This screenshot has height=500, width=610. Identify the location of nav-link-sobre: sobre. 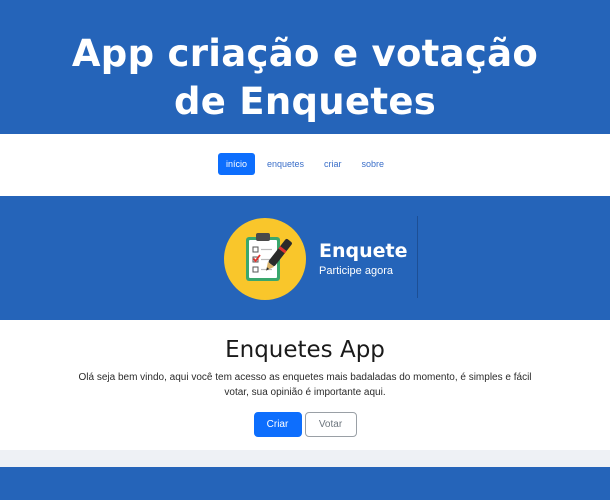
(373, 164).